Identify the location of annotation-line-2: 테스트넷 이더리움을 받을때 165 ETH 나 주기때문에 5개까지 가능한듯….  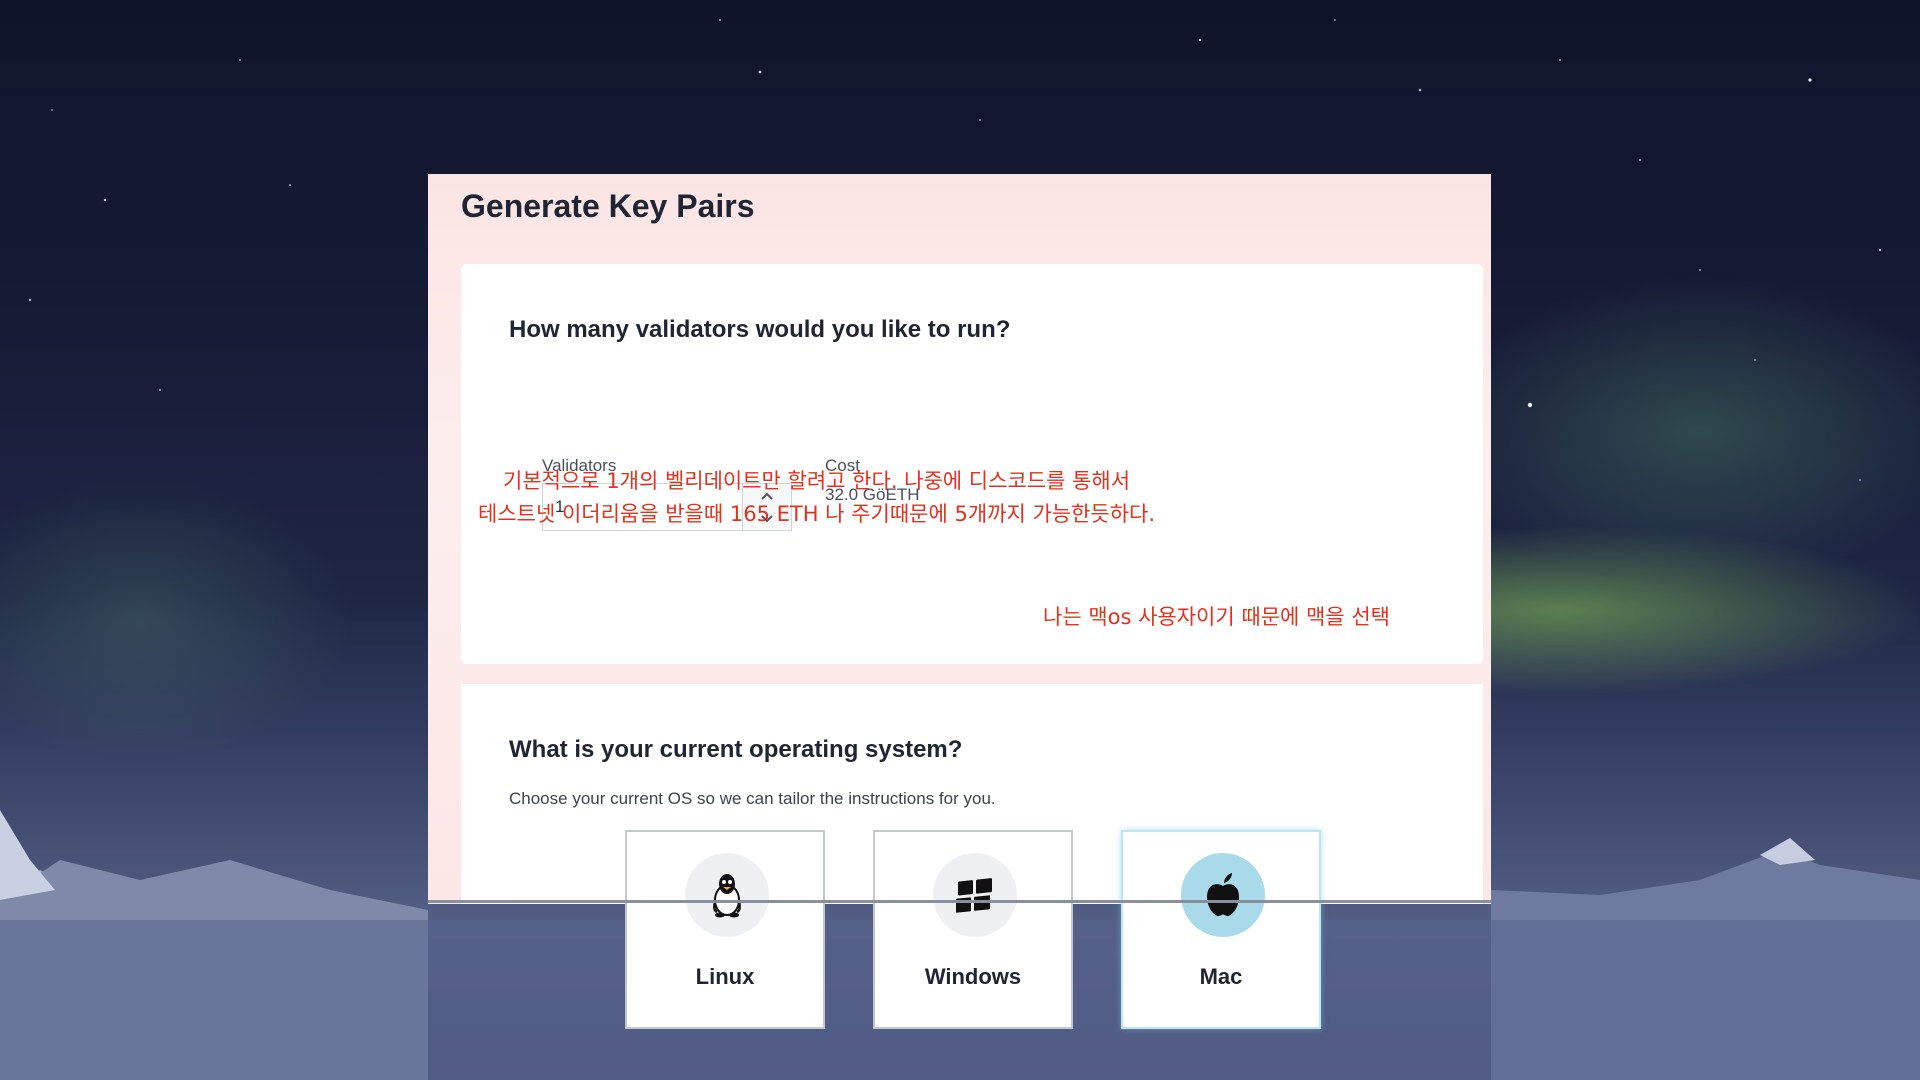
(817, 514).